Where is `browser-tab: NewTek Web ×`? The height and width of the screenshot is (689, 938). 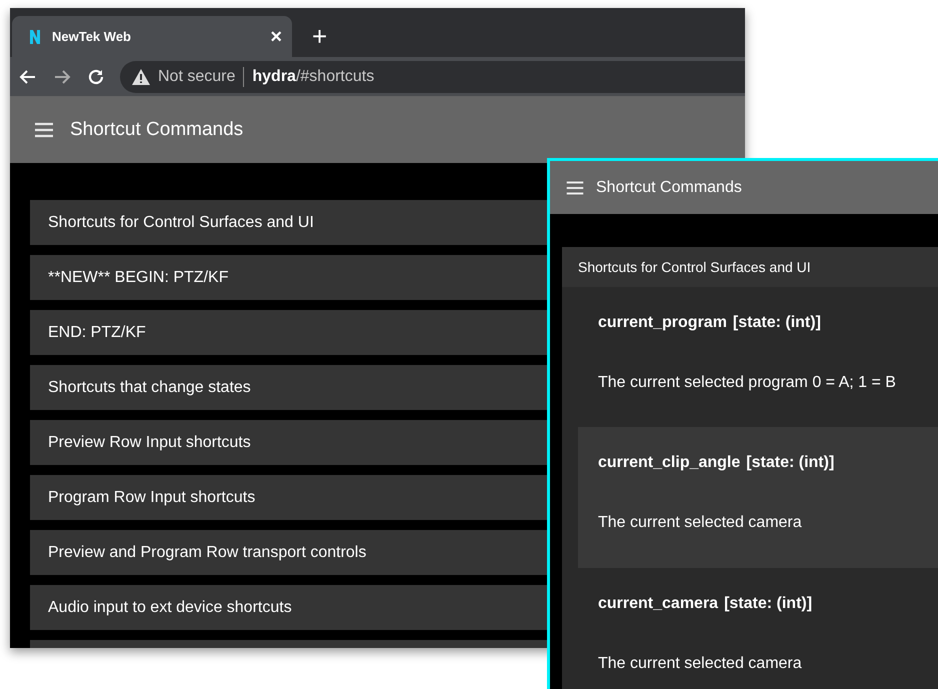 browser-tab: NewTek Web × is located at coordinates (152, 36).